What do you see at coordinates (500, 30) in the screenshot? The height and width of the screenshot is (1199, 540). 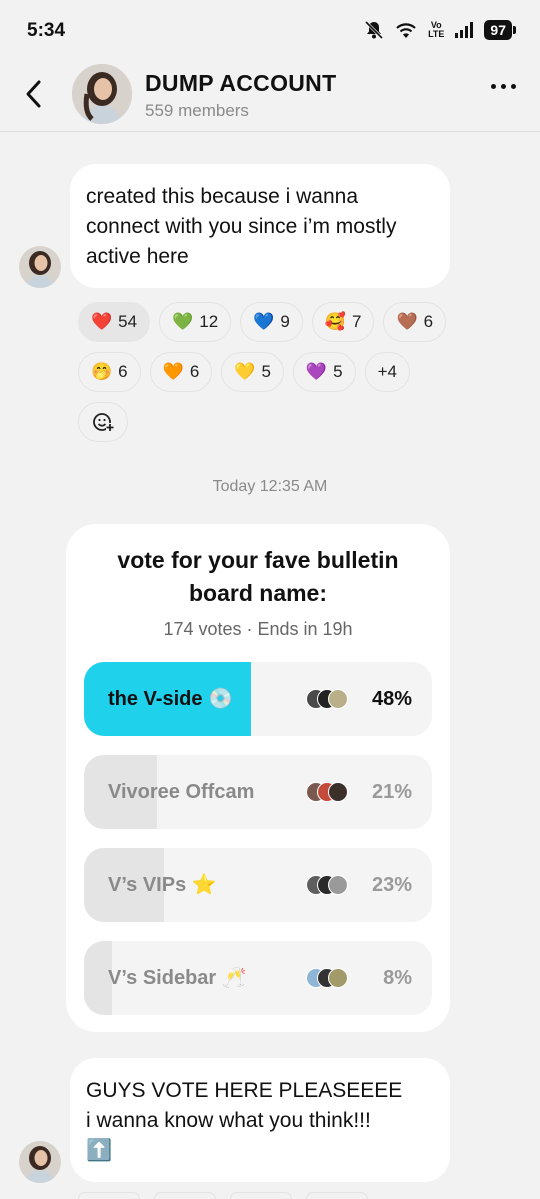 I see `battery-indicator: 97` at bounding box center [500, 30].